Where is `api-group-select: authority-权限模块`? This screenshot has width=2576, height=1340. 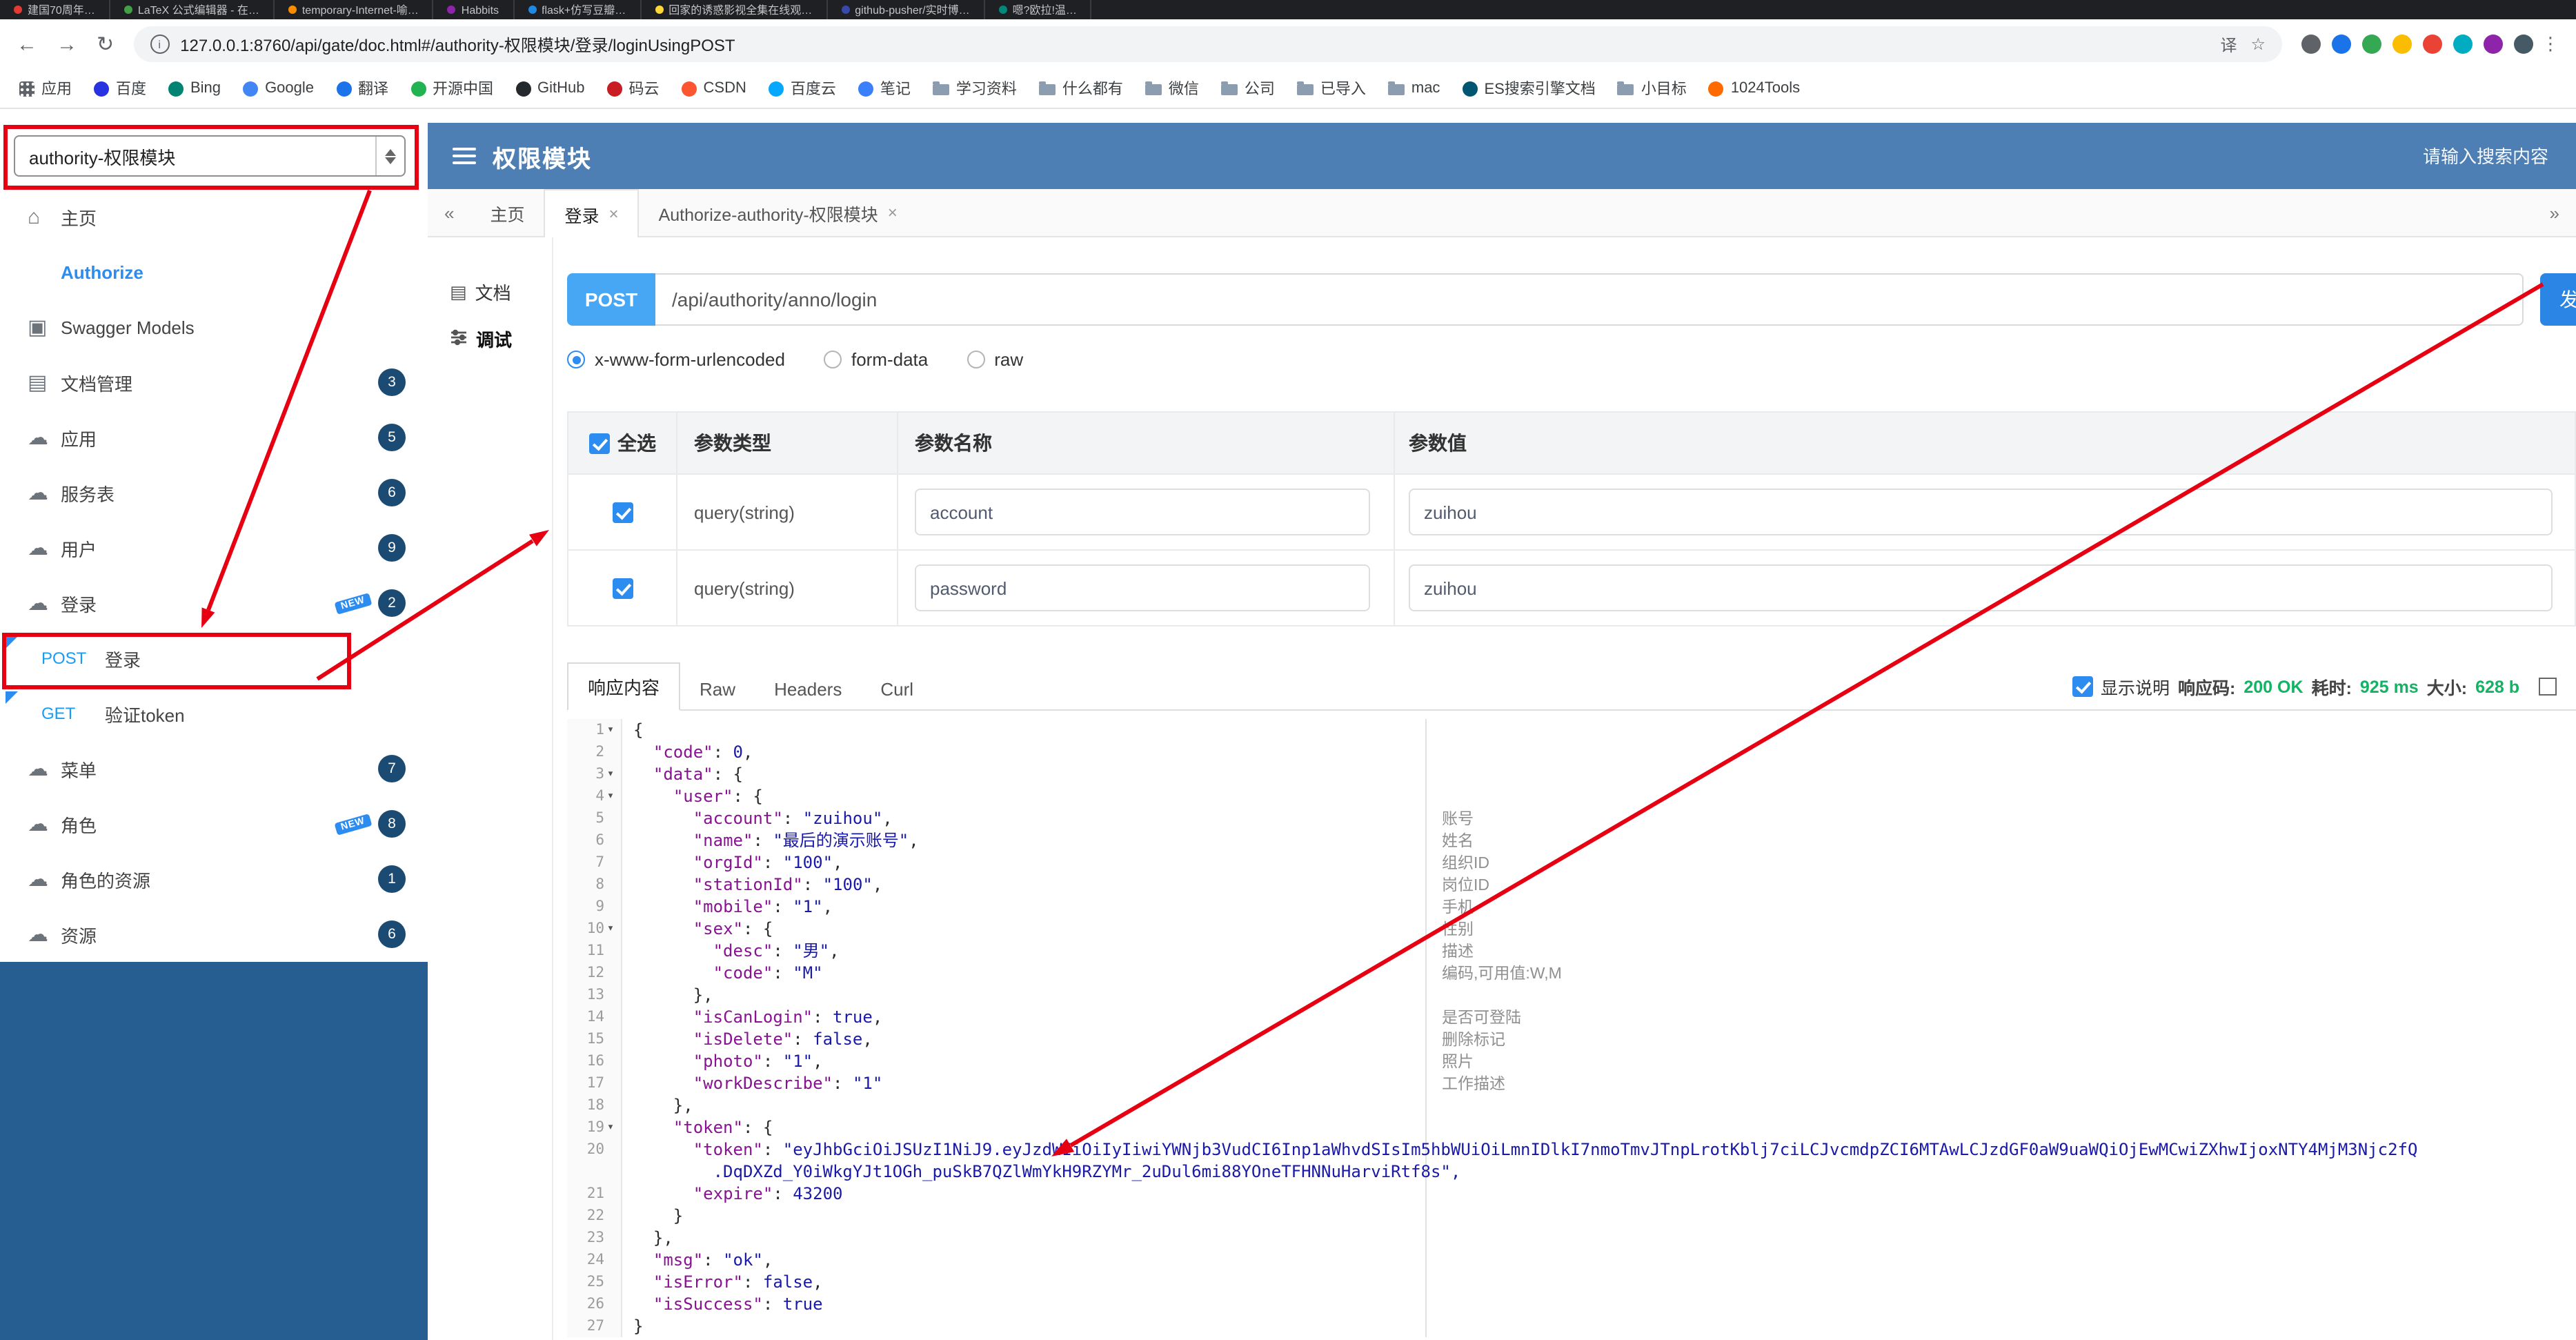
api-group-select: authority-权限模块 is located at coordinates (210, 156).